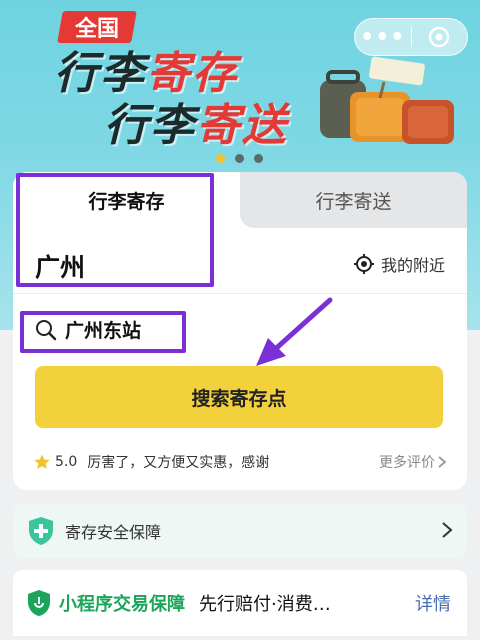  What do you see at coordinates (103, 331) in the screenshot?
I see `search-value: 广州东站` at bounding box center [103, 331].